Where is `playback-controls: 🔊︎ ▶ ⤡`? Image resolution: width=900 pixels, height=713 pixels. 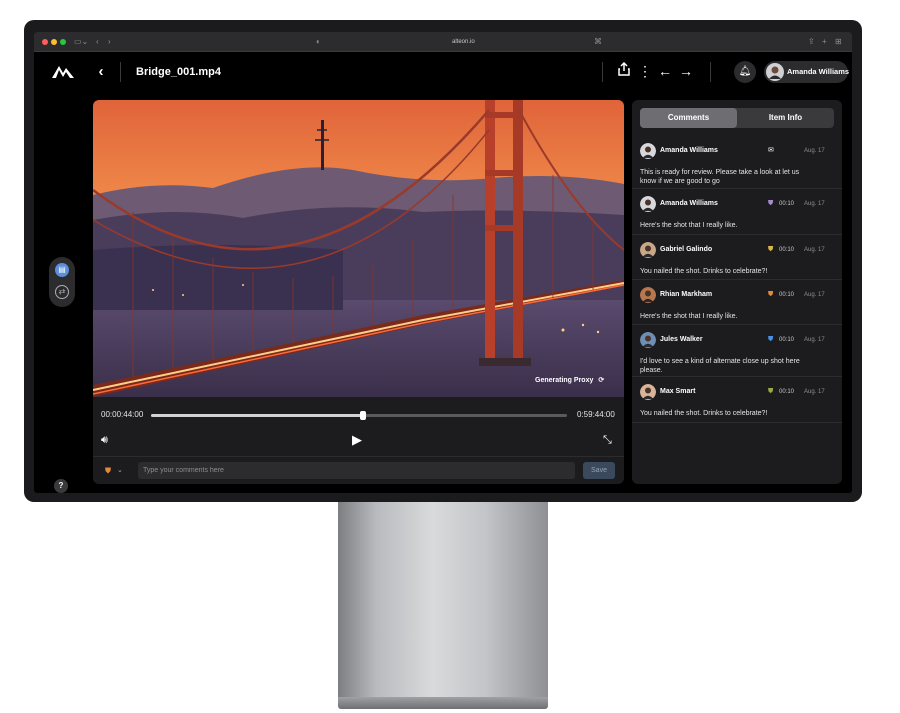
playback-controls: 🔊︎ ▶ ⤡ is located at coordinates (358, 440).